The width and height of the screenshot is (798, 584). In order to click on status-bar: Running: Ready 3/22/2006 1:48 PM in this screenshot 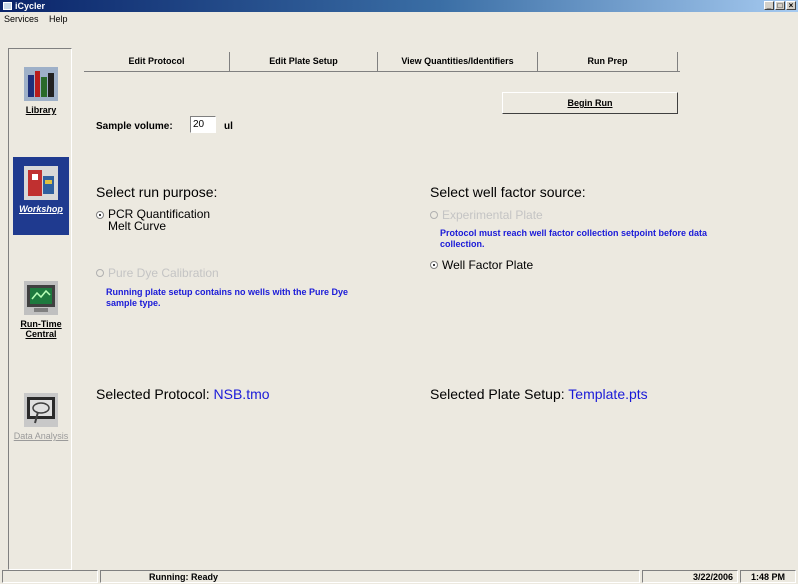, I will do `click(399, 576)`.